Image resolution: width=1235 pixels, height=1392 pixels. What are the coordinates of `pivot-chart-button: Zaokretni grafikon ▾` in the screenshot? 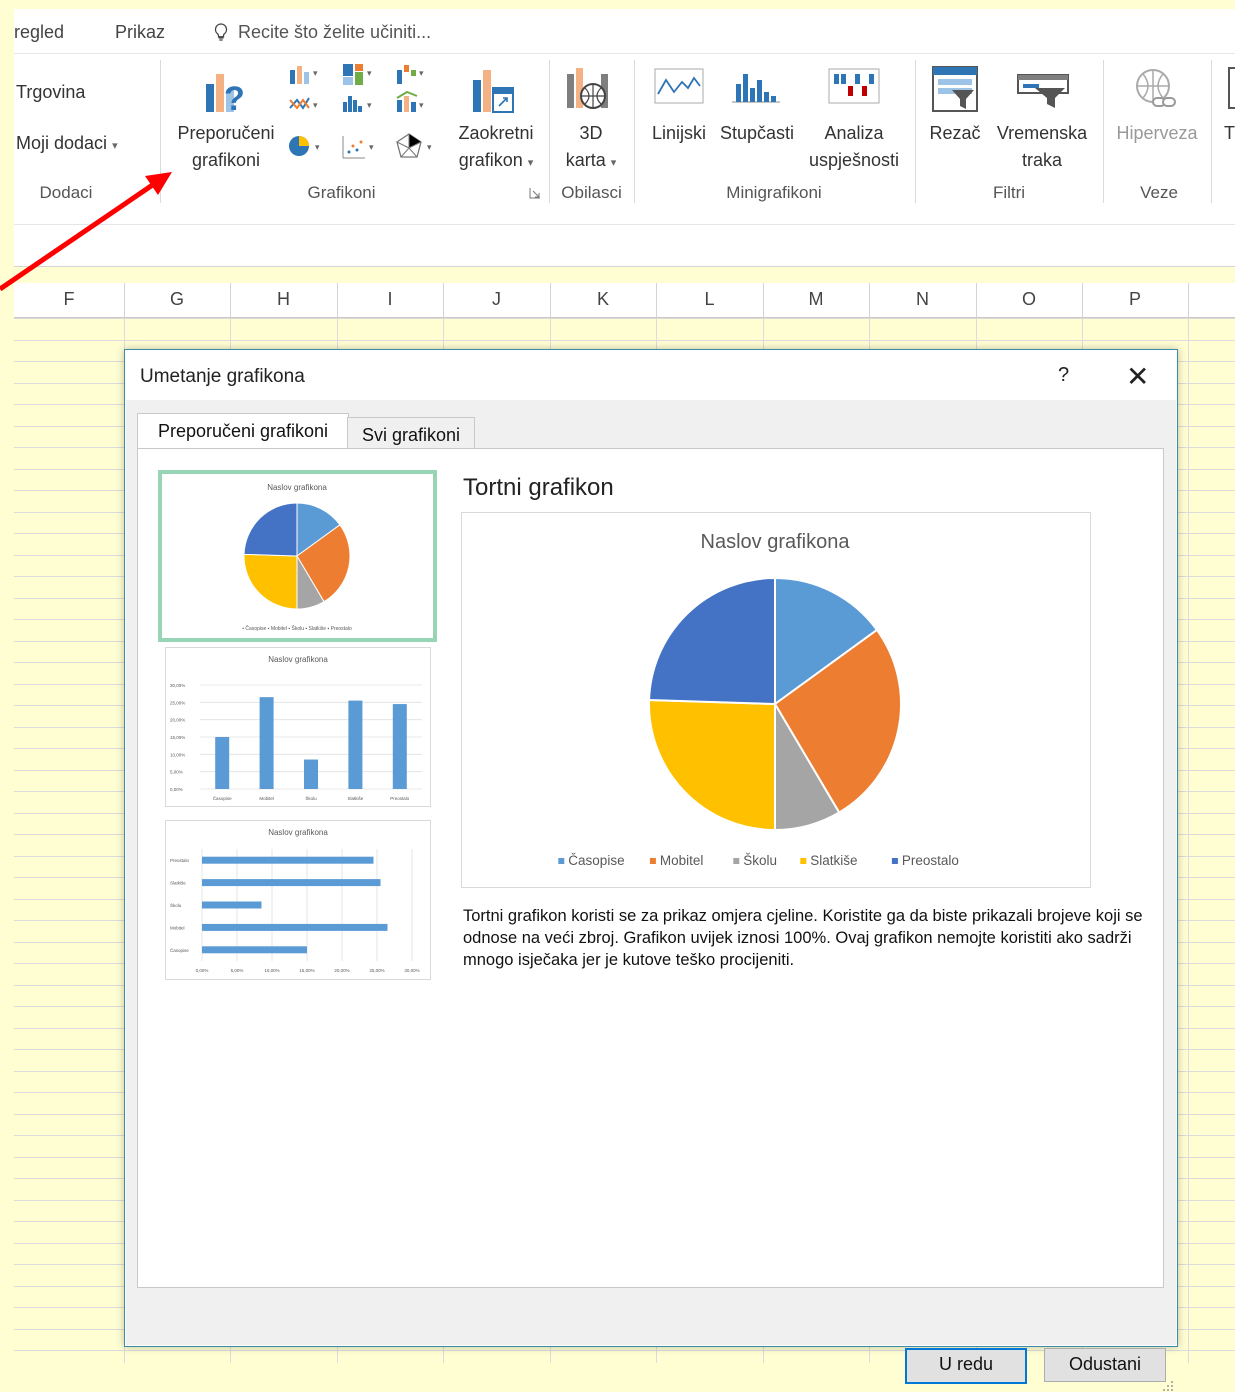 It's located at (496, 148).